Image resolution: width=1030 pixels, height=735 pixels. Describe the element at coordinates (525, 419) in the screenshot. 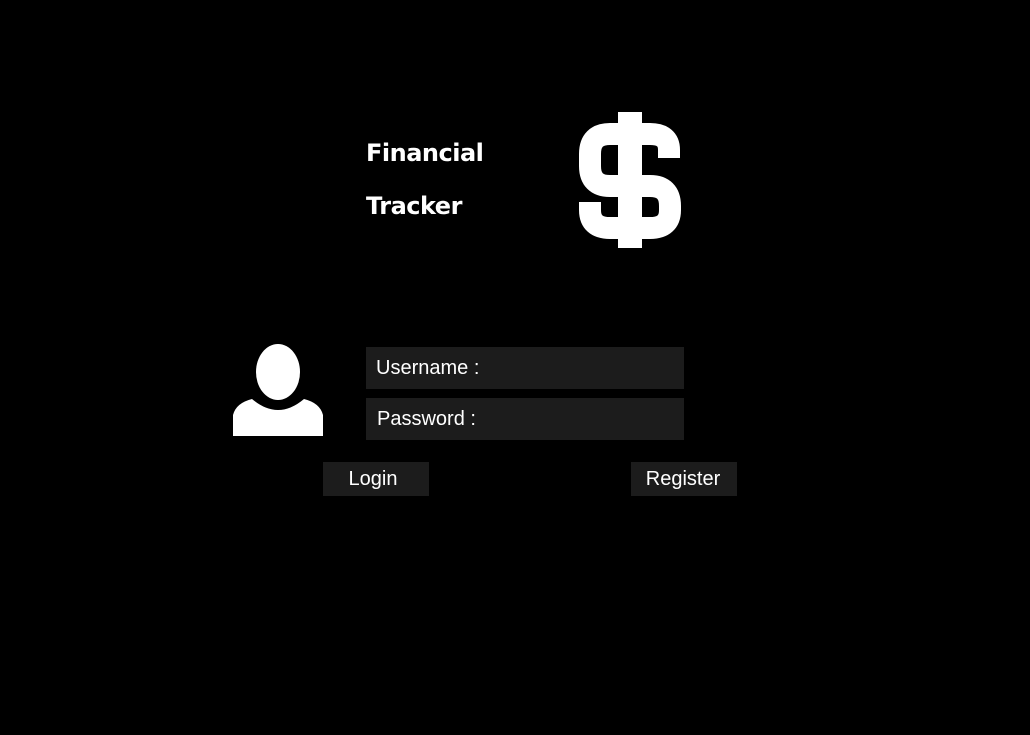

I see `password-field: Password :` at that location.